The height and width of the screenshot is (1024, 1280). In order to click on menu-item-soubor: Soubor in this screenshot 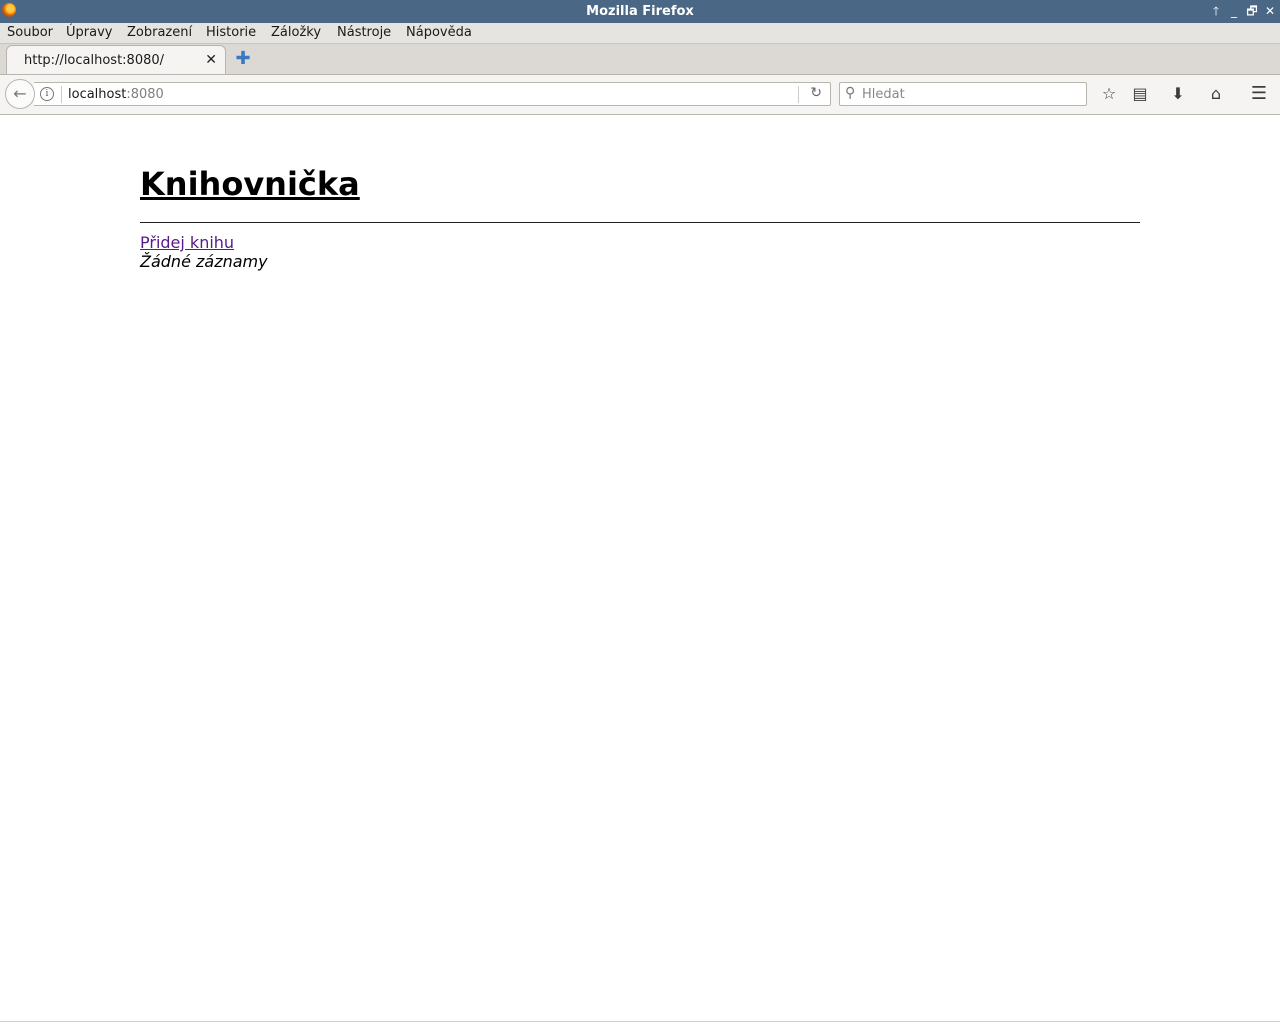, I will do `click(30, 32)`.